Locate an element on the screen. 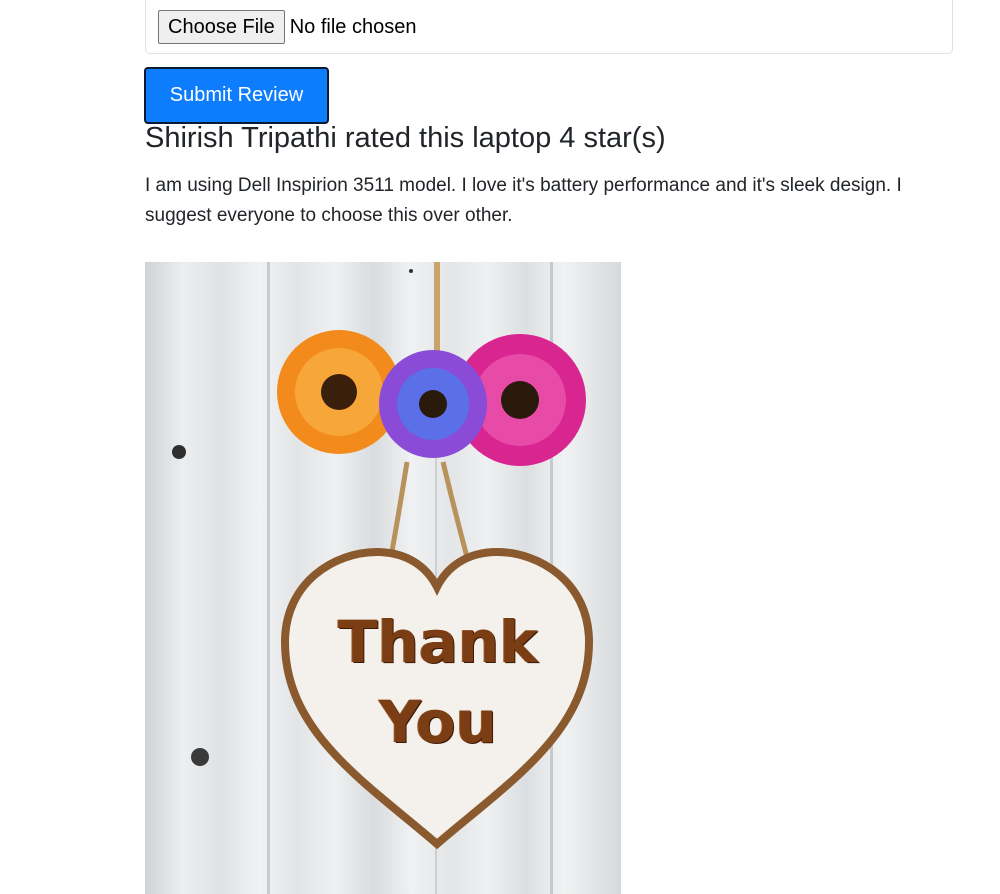  file-input: Choose File No file chosen is located at coordinates (287, 27).